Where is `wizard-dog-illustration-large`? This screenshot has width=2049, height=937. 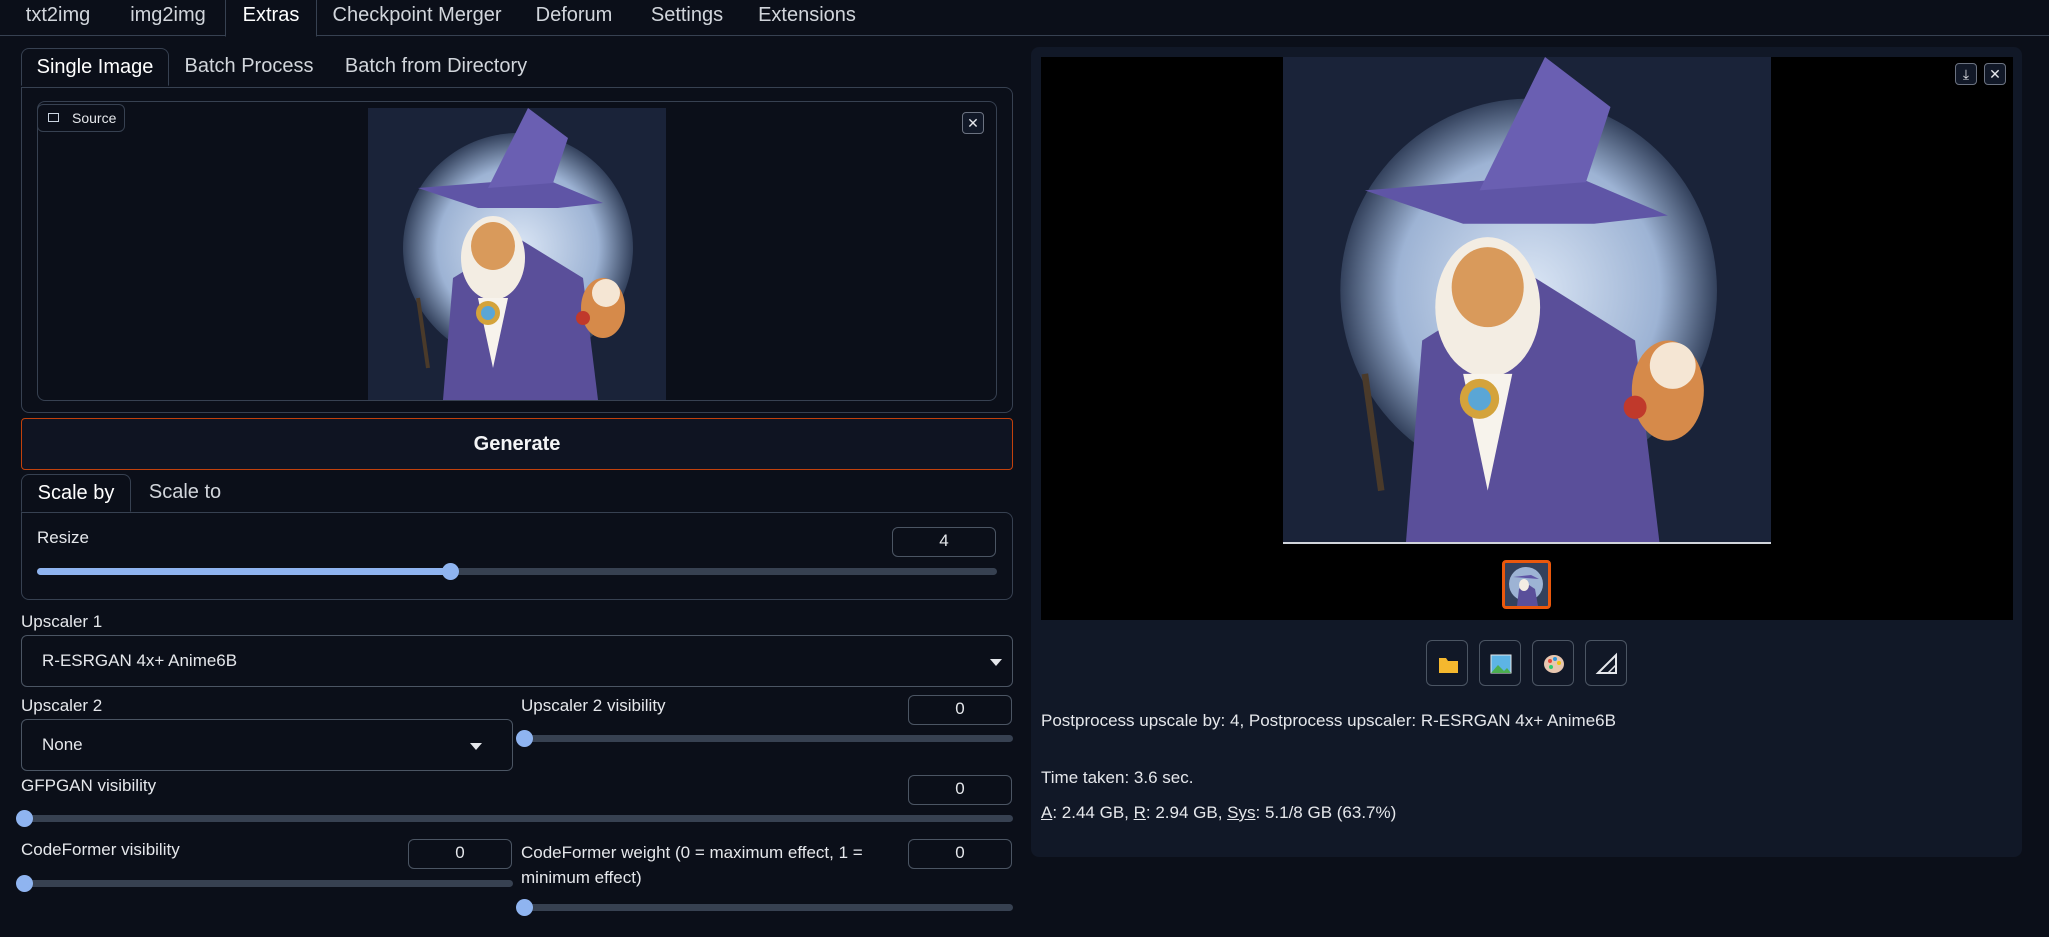 wizard-dog-illustration-large is located at coordinates (1527, 299).